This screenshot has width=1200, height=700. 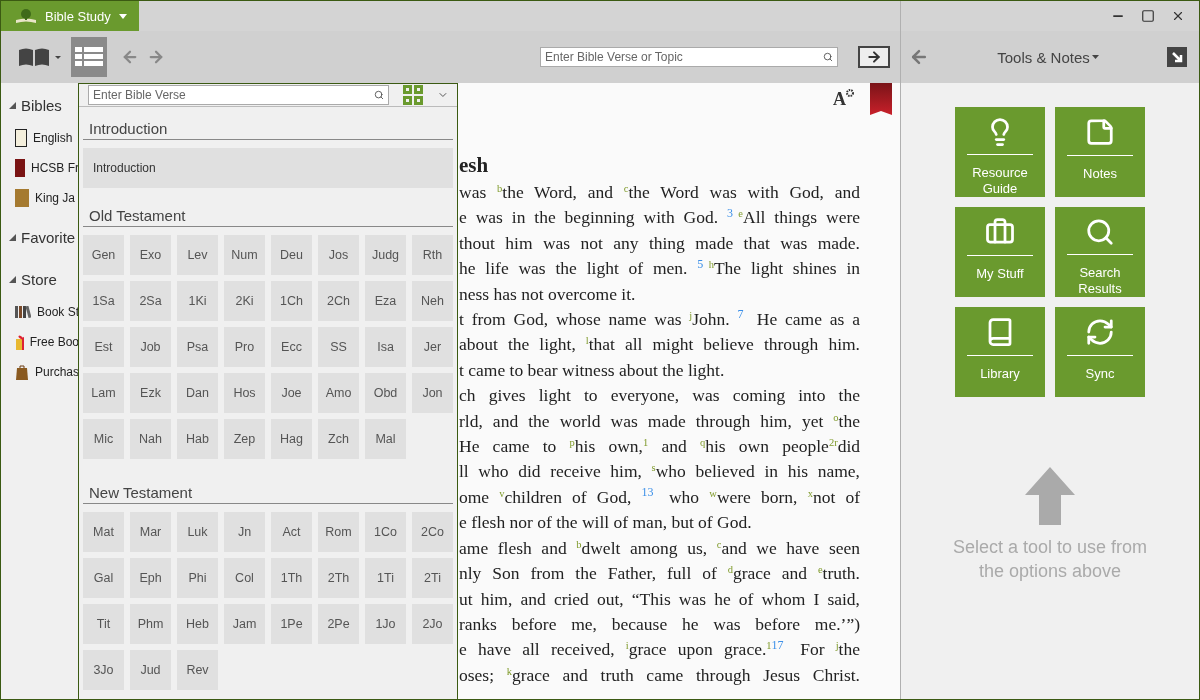 What do you see at coordinates (39, 279) in the screenshot?
I see `section-title: Store` at bounding box center [39, 279].